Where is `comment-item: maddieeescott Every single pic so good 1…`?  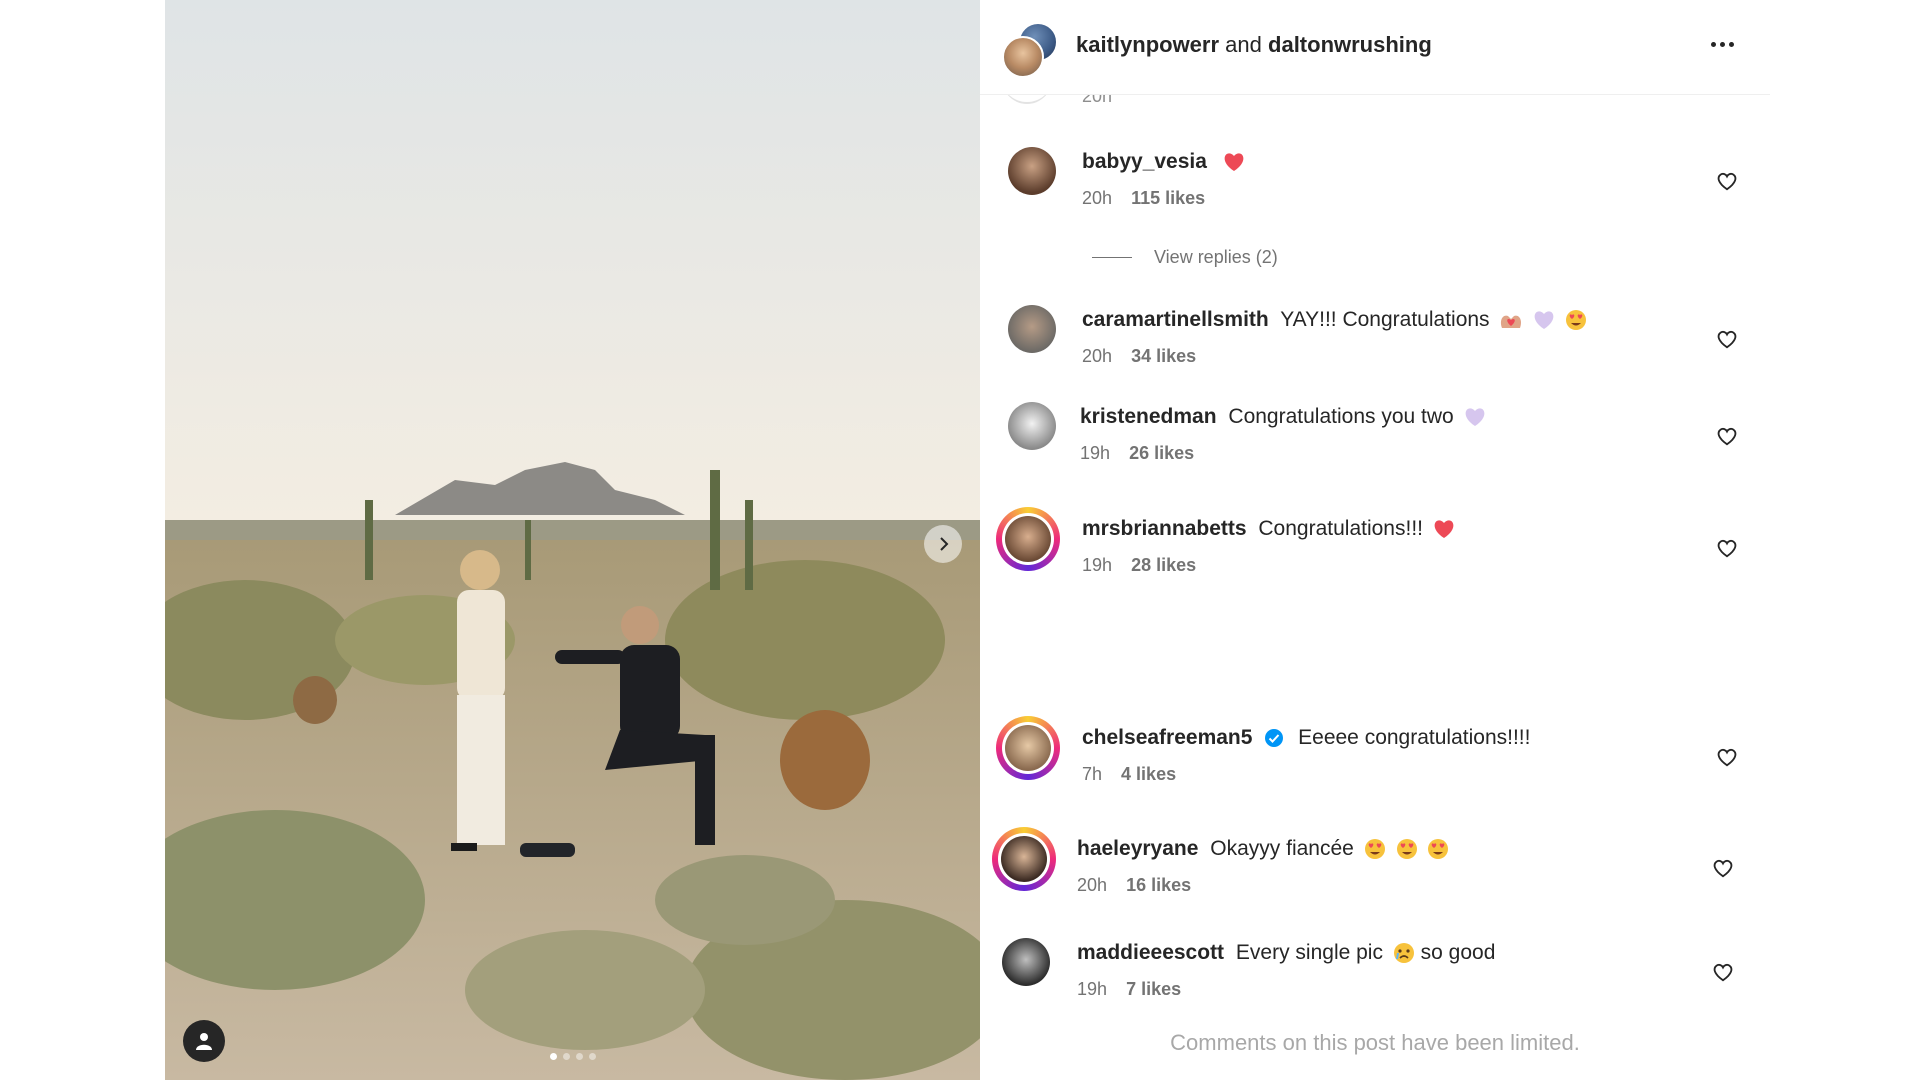
comment-item: maddieeescott Every single pic so good 1… is located at coordinates (1375, 971).